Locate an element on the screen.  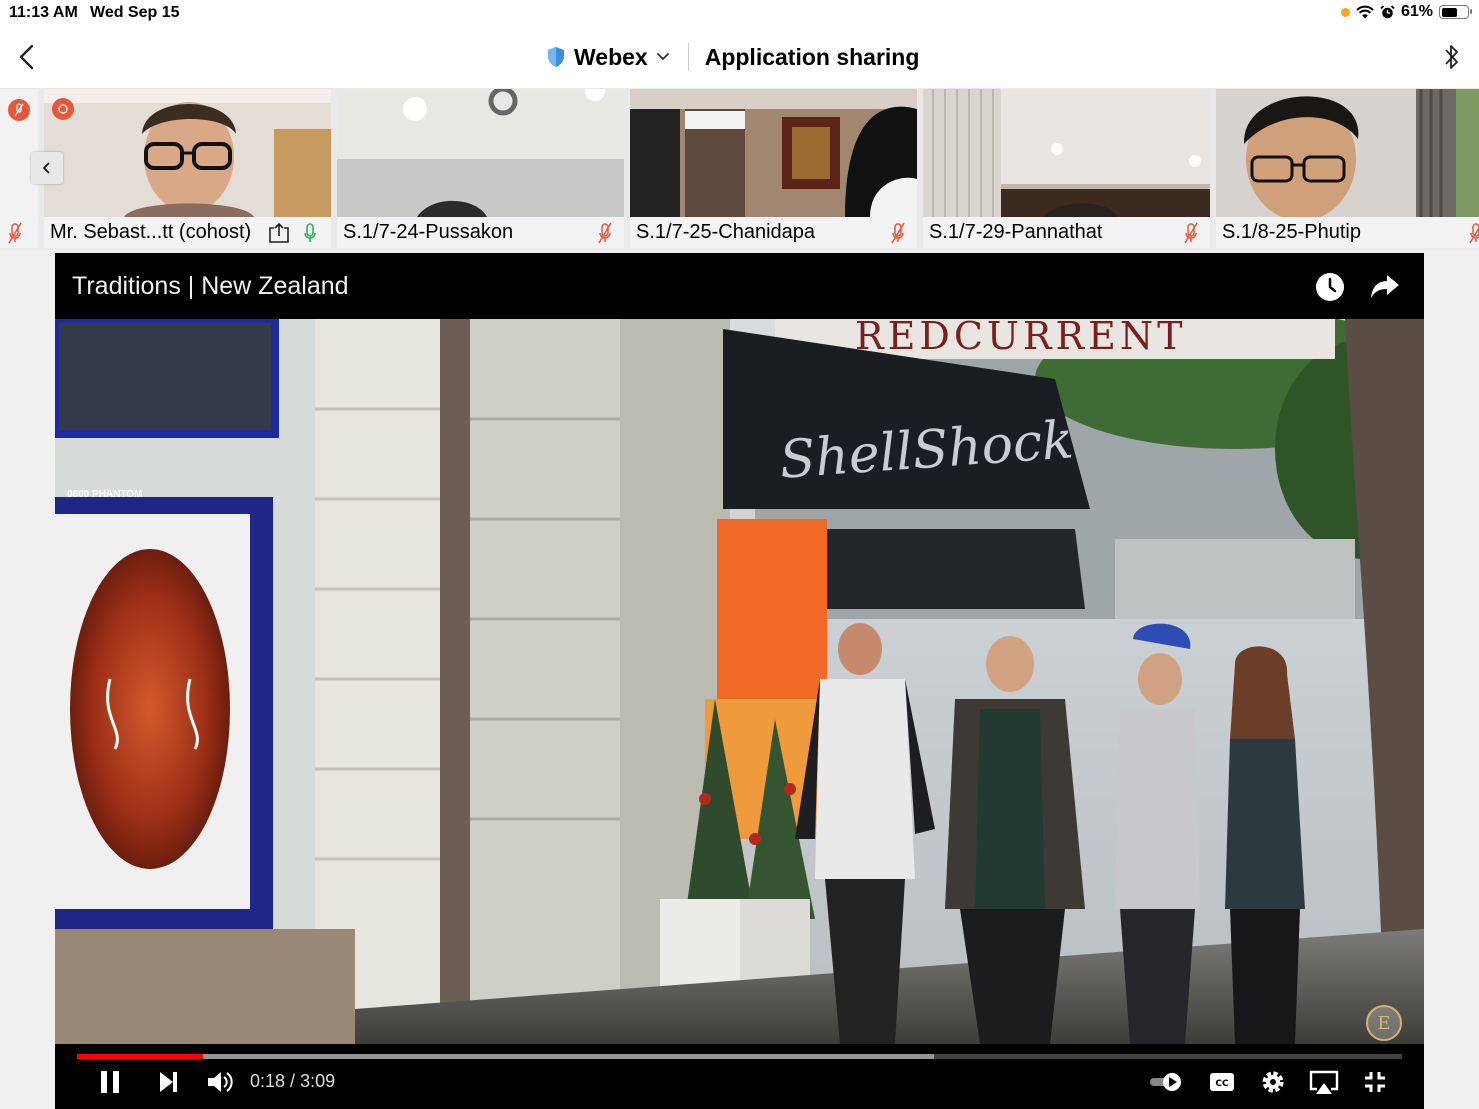
video-title: Traditions | New Zealand is located at coordinates (210, 286).